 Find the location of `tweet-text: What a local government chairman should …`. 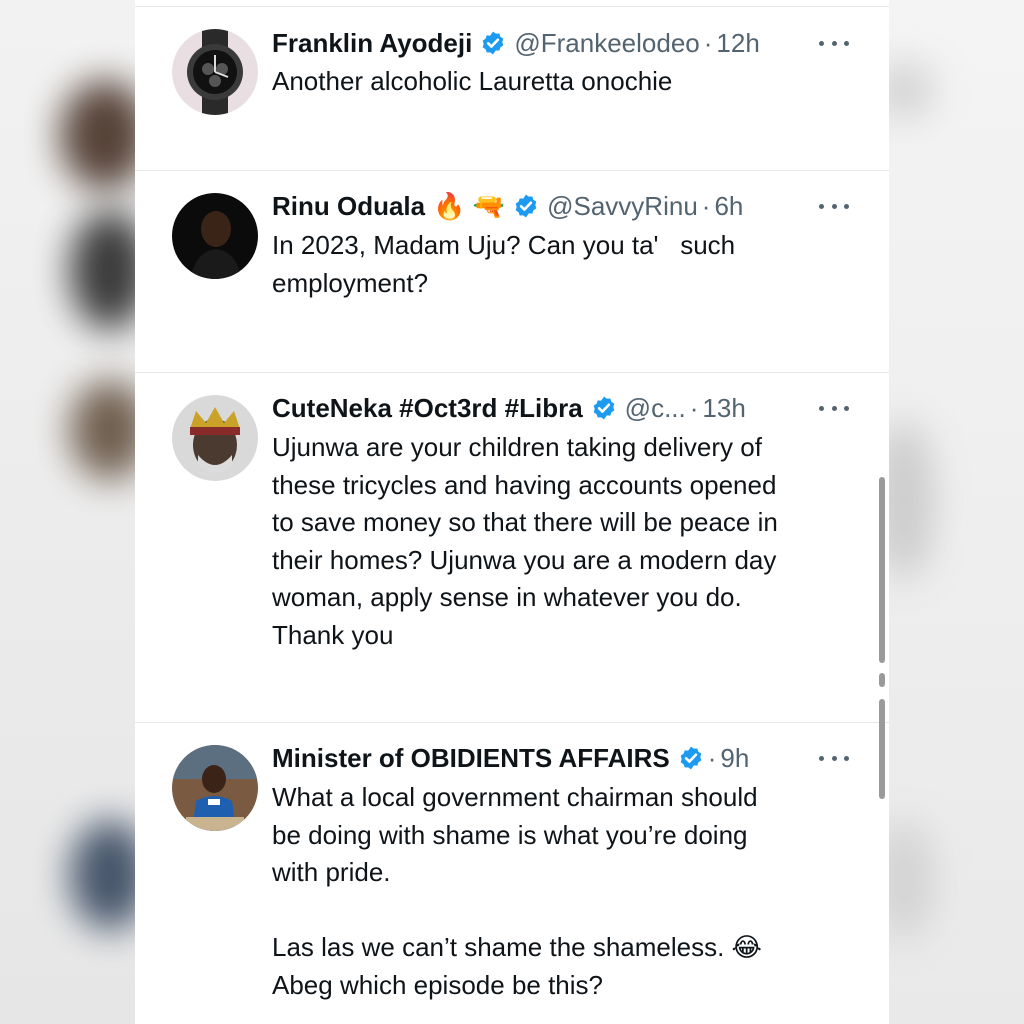

tweet-text: What a local government chairman should … is located at coordinates (517, 891).